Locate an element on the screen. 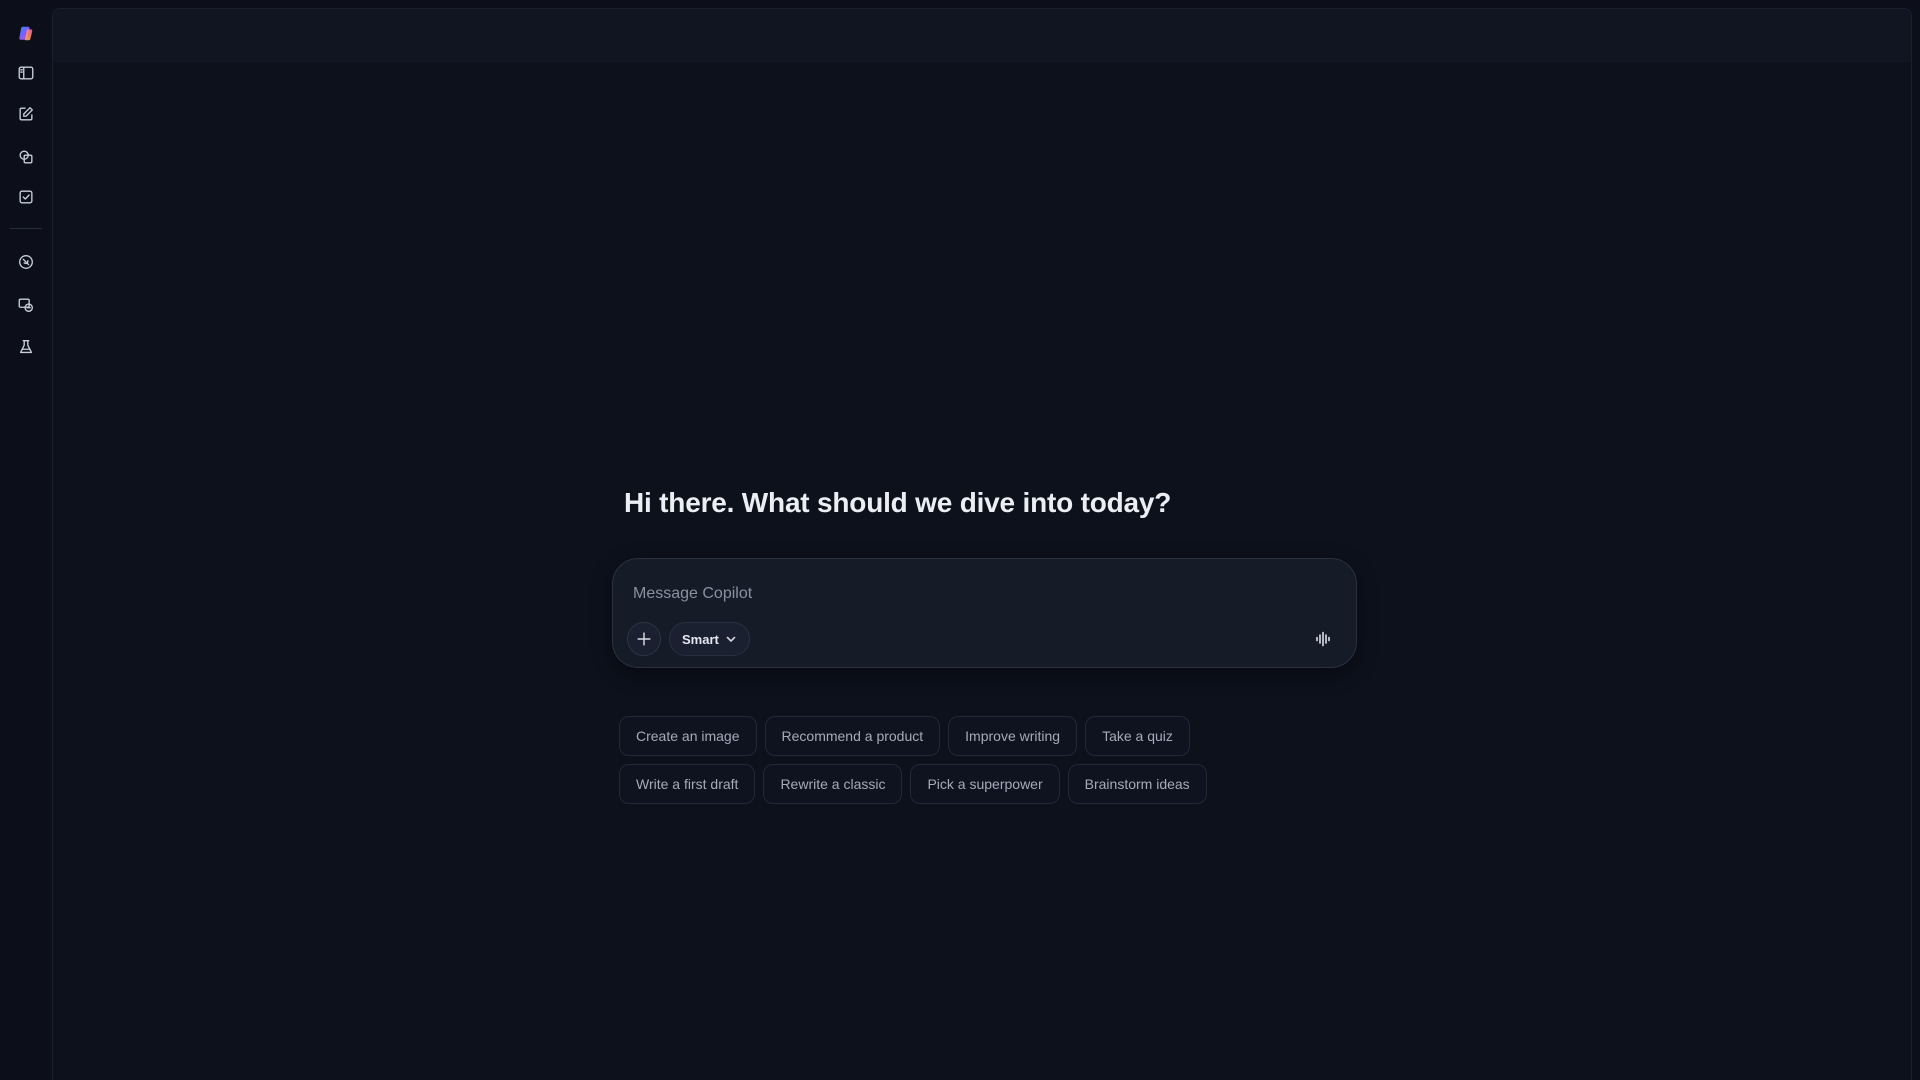 Image resolution: width=1920 pixels, height=1080 pixels. tasks-icon is located at coordinates (26, 197).